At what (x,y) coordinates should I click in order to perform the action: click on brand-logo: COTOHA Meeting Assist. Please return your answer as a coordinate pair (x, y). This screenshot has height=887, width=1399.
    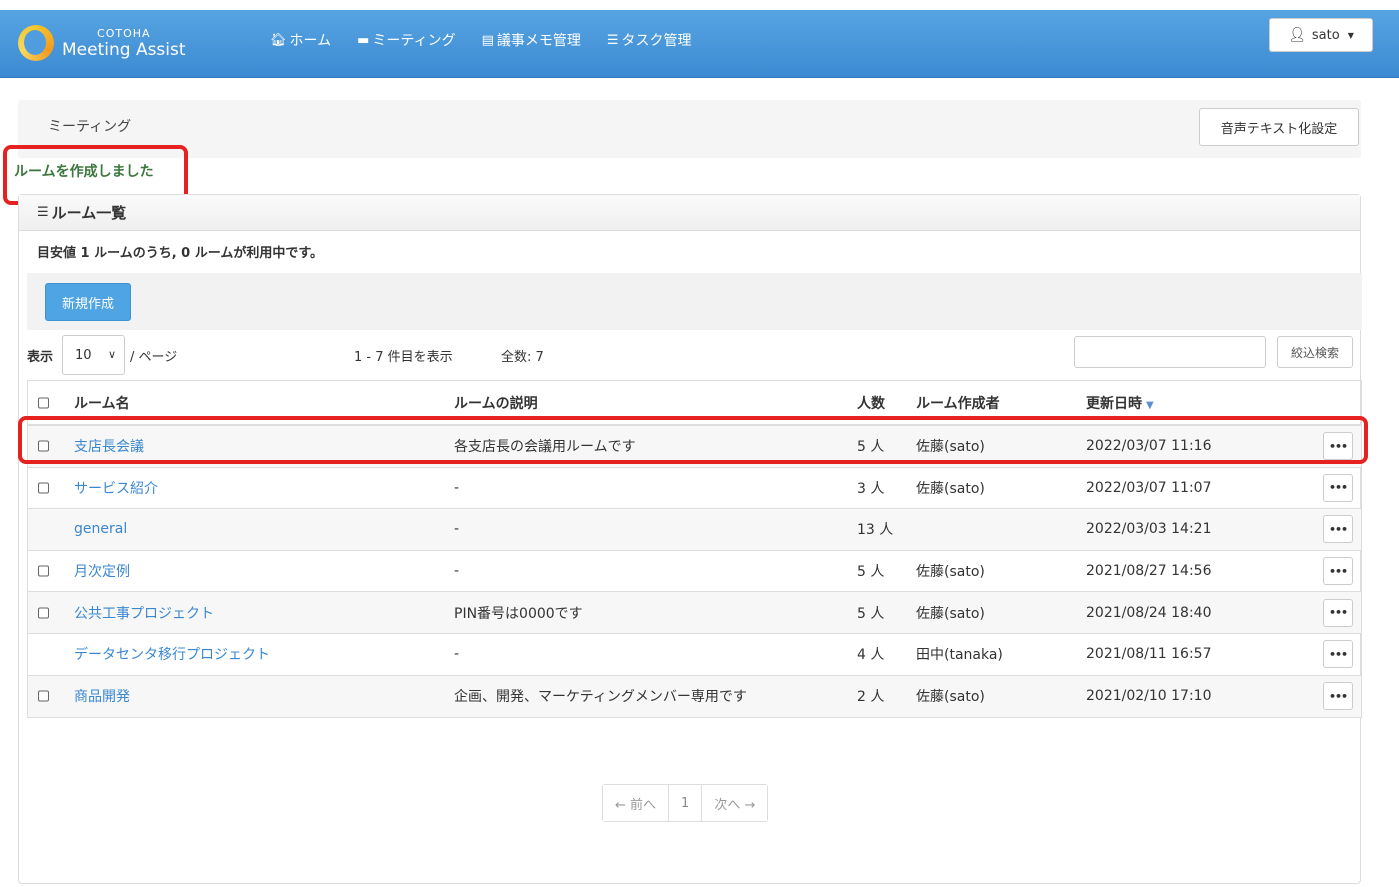
    Looking at the image, I should click on (102, 43).